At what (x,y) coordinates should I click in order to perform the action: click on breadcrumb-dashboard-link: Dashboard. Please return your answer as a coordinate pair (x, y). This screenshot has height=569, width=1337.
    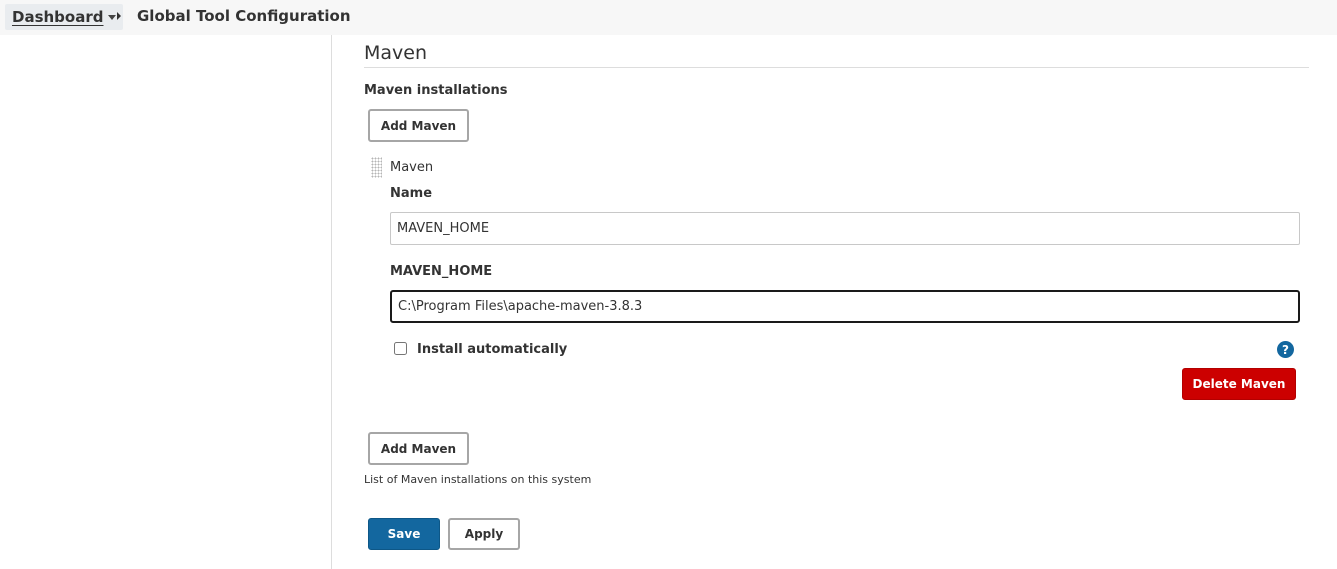
    Looking at the image, I should click on (64, 17).